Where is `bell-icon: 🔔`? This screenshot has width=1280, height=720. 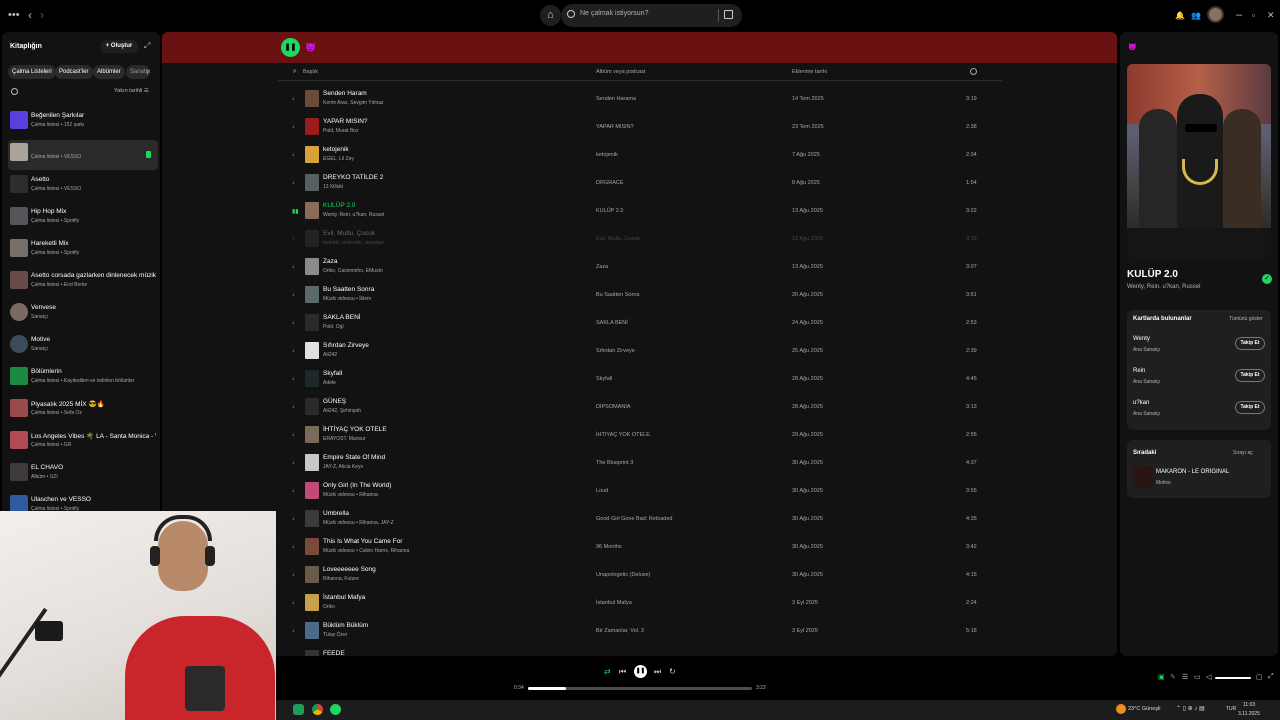
bell-icon: 🔔 is located at coordinates (1180, 16).